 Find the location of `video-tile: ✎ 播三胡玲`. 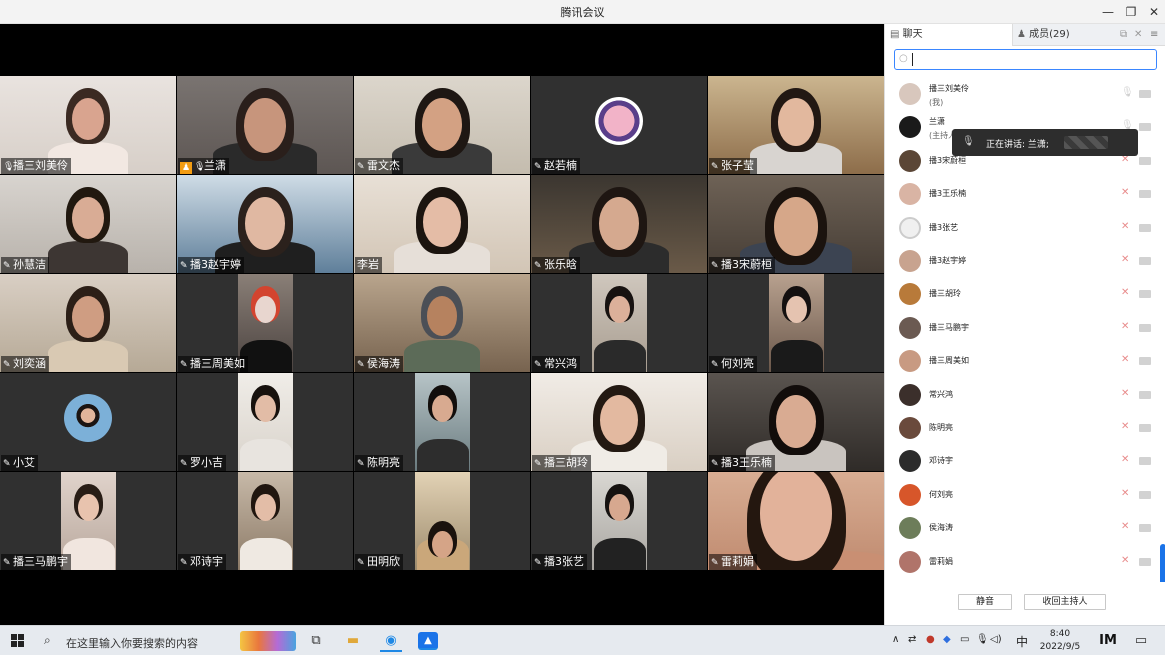

video-tile: ✎ 播三胡玲 is located at coordinates (619, 422).